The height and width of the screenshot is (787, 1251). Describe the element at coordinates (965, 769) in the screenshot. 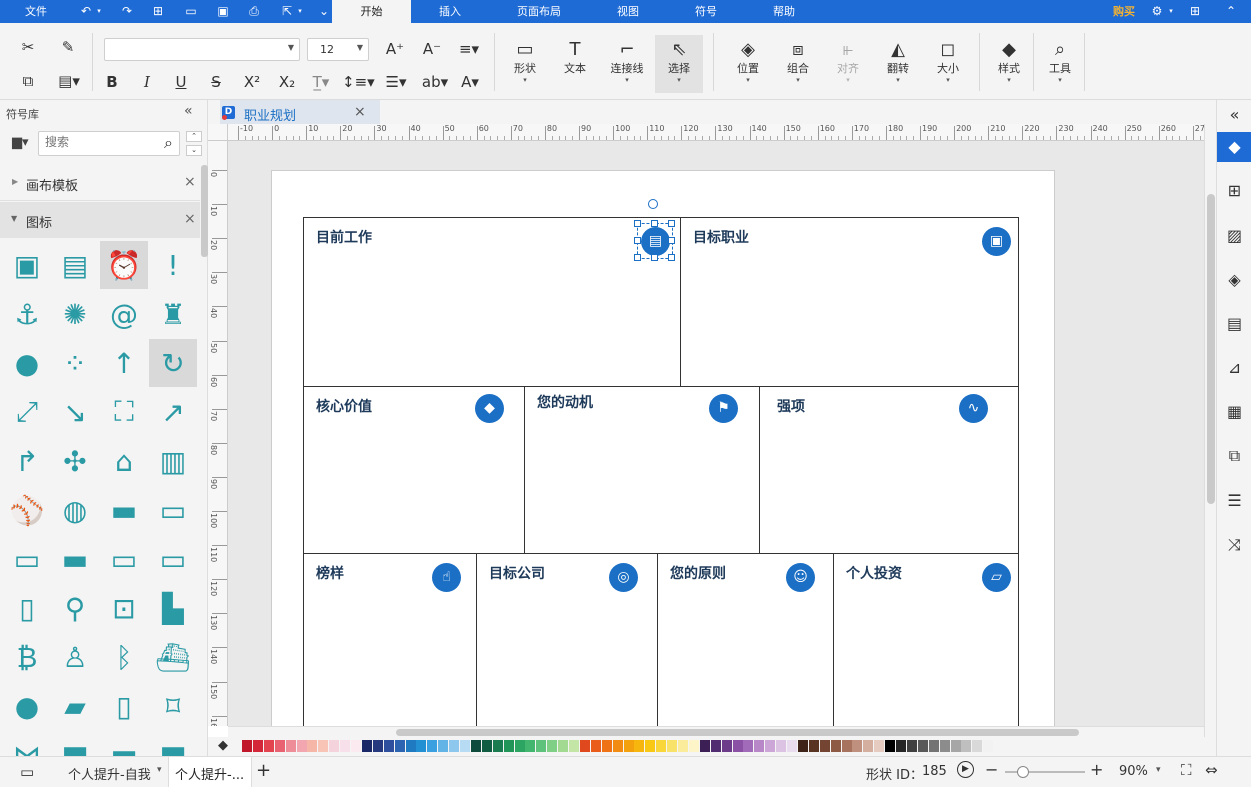

I see `play-icon: ▶` at that location.